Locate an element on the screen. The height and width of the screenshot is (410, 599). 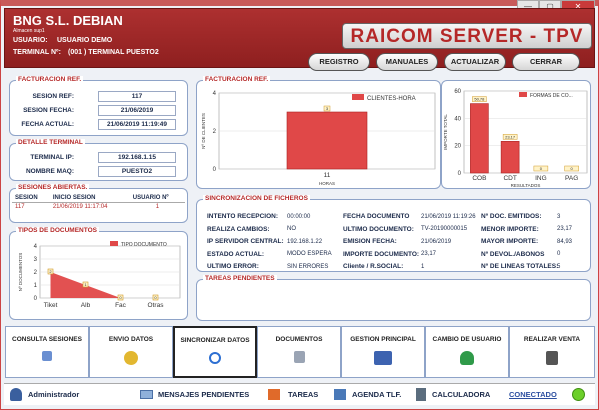
mensajes-pendientes-link: MENSAJES PENDIENTES is located at coordinates (203, 394).